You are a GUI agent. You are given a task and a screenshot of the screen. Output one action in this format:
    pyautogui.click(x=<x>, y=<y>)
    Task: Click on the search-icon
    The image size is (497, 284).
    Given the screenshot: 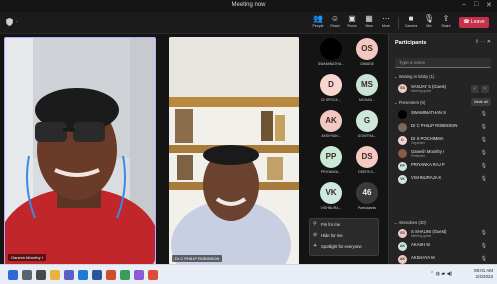 What is the action you would take?
    pyautogui.click(x=27, y=275)
    